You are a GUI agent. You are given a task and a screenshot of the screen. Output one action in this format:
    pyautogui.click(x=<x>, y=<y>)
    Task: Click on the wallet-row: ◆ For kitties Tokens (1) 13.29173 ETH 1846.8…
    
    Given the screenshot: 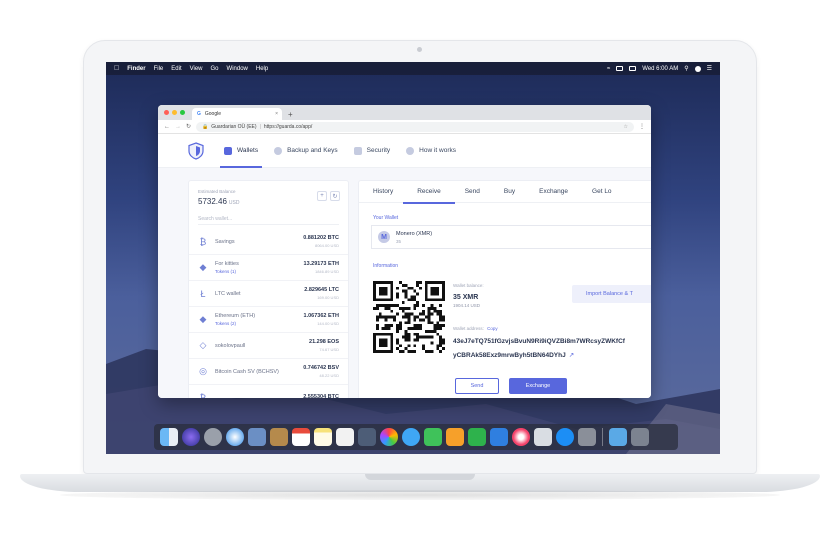 What is the action you would take?
    pyautogui.click(x=268, y=268)
    